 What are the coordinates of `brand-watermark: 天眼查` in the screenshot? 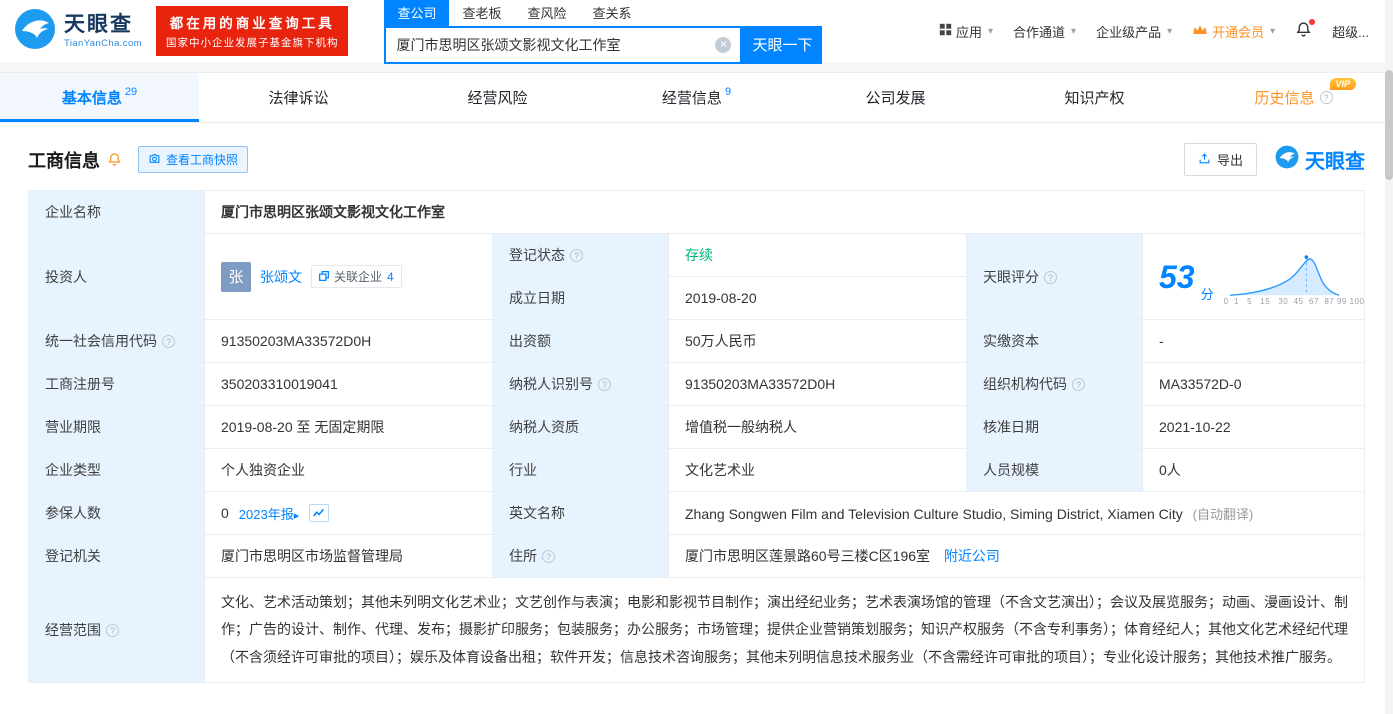 It's located at (1320, 160).